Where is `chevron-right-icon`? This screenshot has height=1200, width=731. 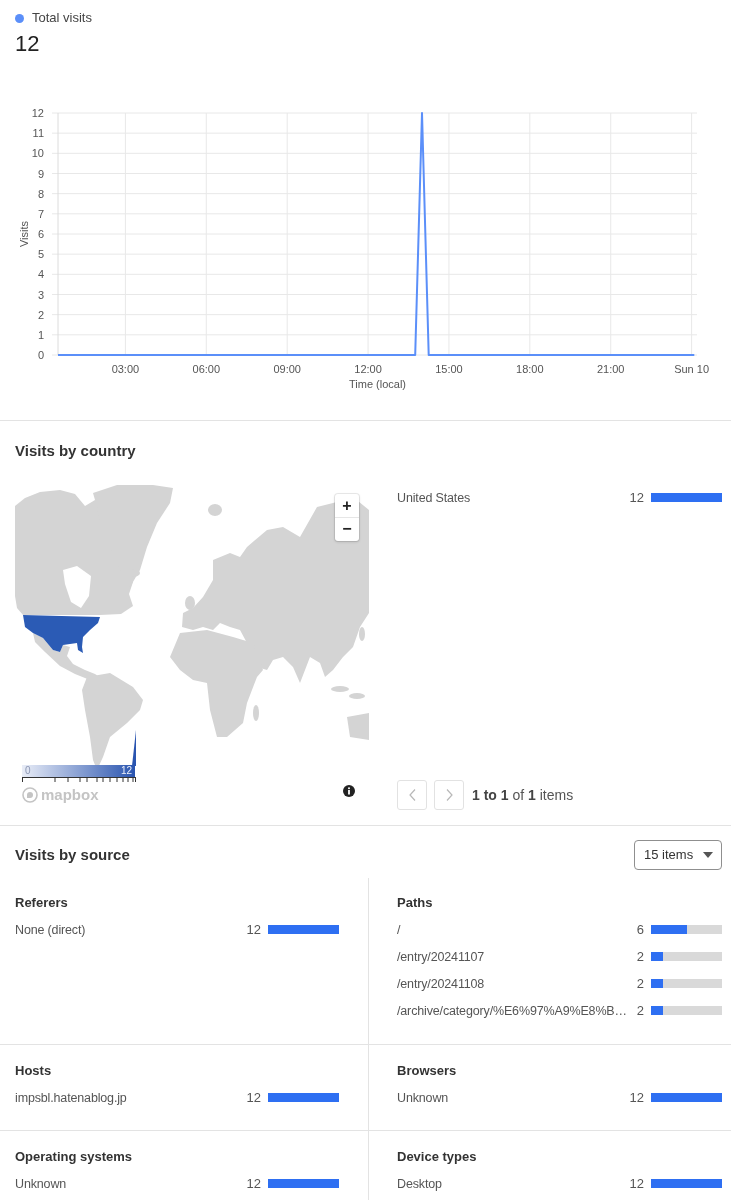
chevron-right-icon is located at coordinates (449, 795).